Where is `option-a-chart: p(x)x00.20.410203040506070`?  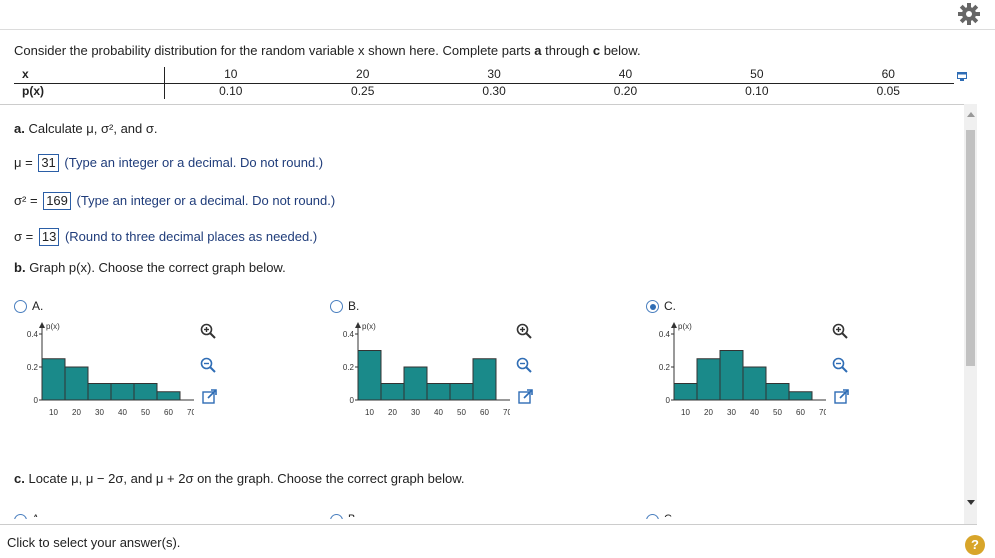
option-a-chart: p(x)x00.20.410203040506070 is located at coordinates (104, 372).